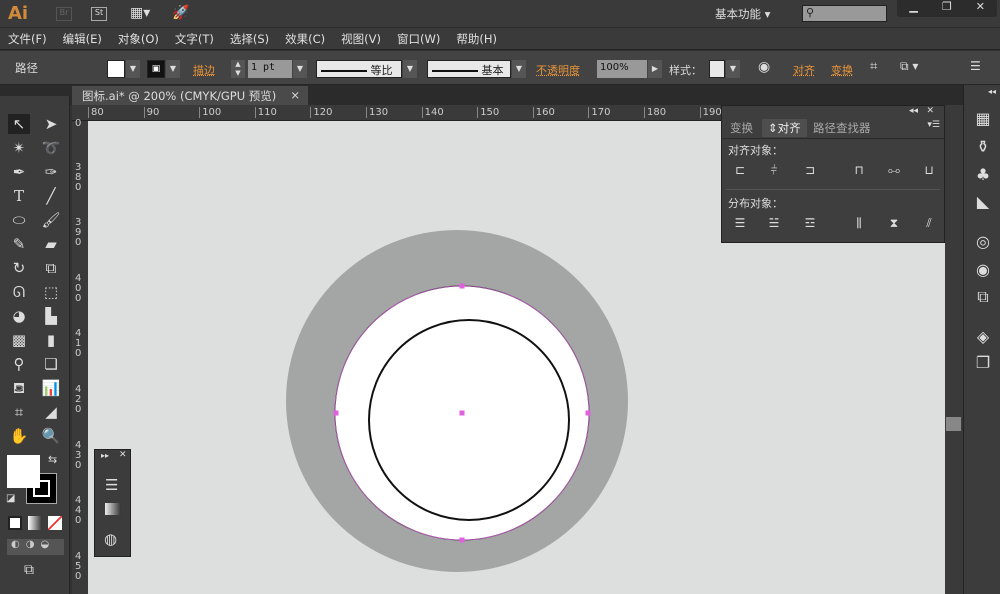  What do you see at coordinates (774, 225) in the screenshot?
I see `distribute-vertical-center-icon: ☱` at bounding box center [774, 225].